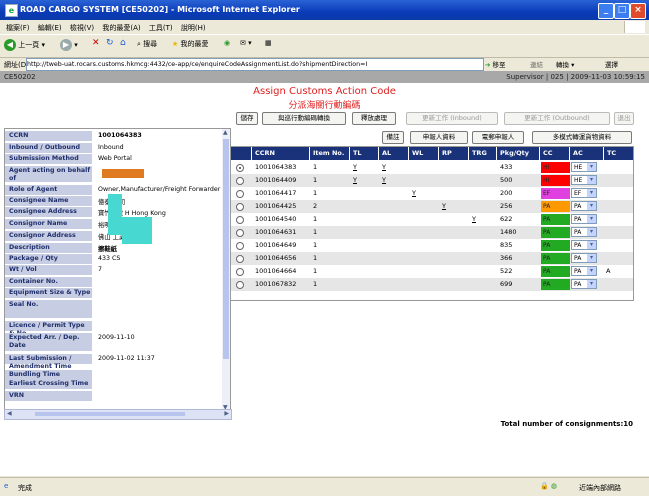  I want to click on update-inbound-button: 更新工作 (Inbound), so click(452, 118).